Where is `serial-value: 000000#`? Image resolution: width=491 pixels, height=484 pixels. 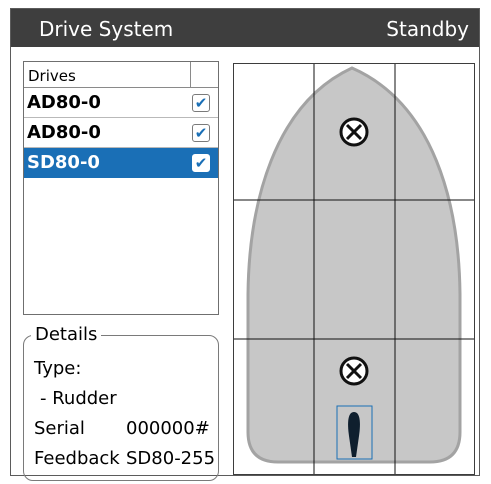
serial-value: 000000# is located at coordinates (168, 428).